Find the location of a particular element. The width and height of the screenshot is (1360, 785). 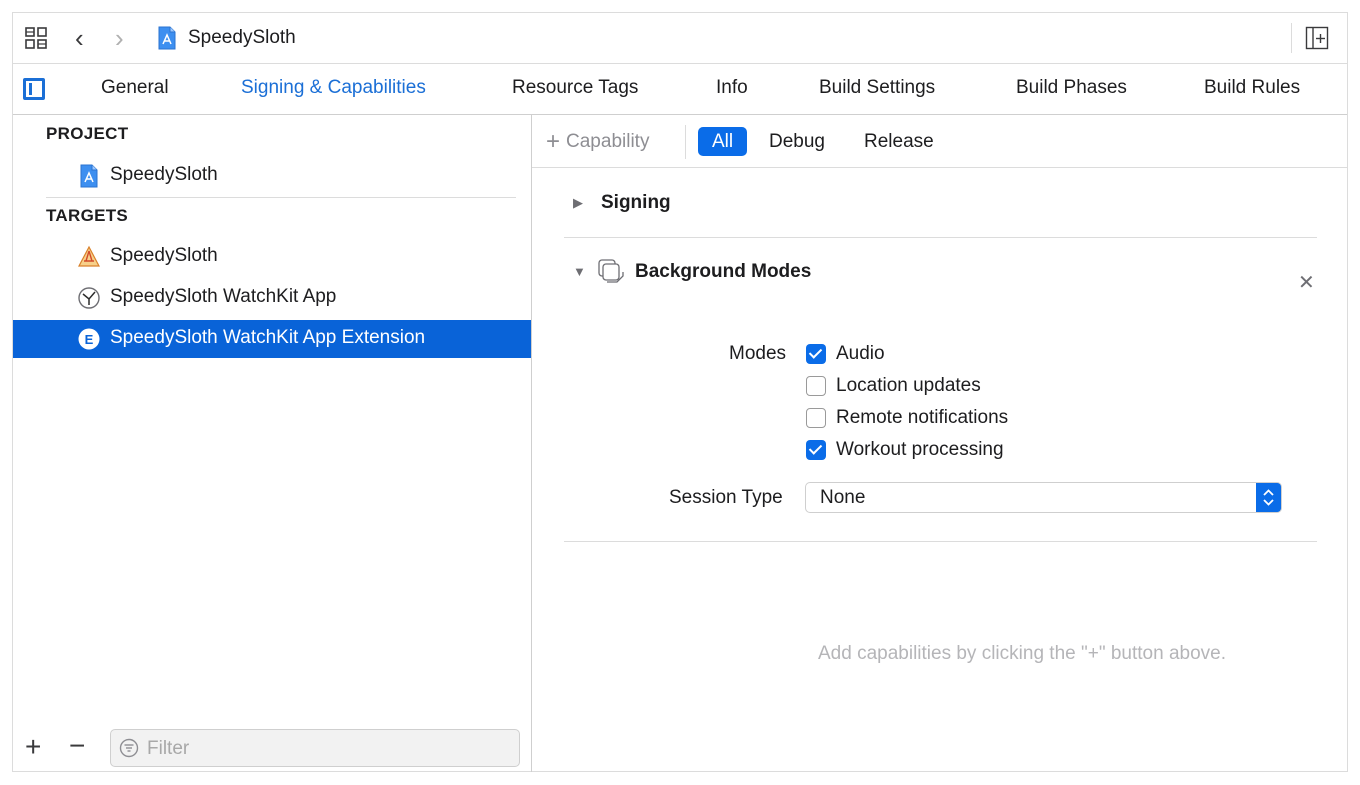

sidebar-toggle-icon is located at coordinates (34, 89).